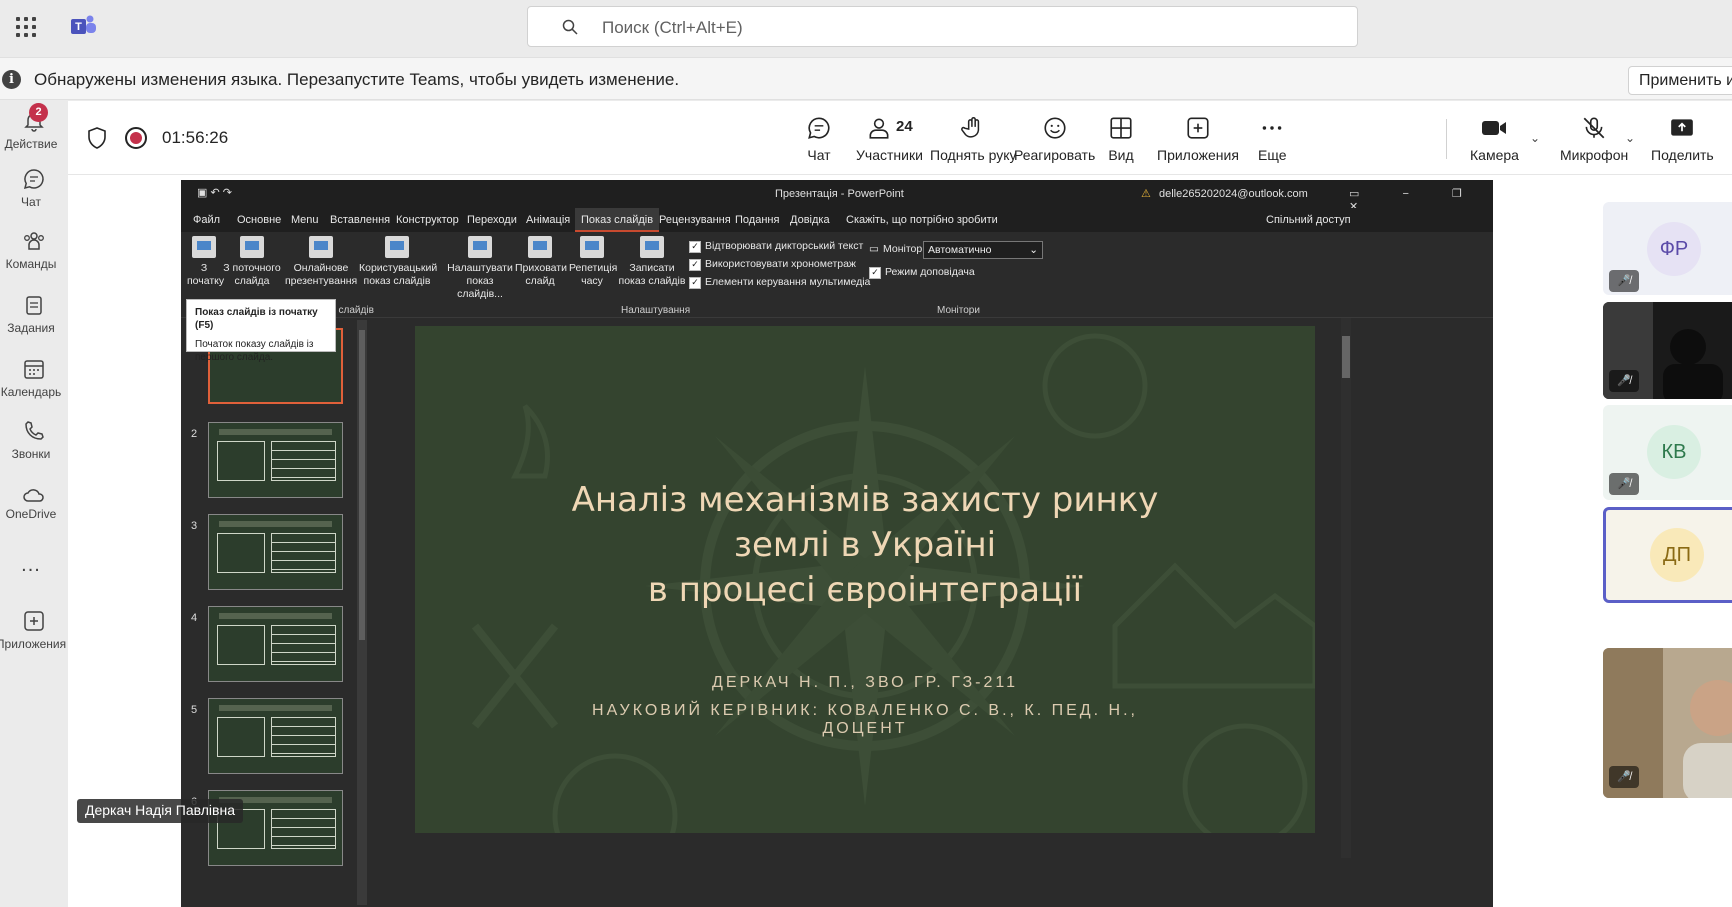  Describe the element at coordinates (34, 250) in the screenshot. I see `rail-item-teams: Команды` at that location.